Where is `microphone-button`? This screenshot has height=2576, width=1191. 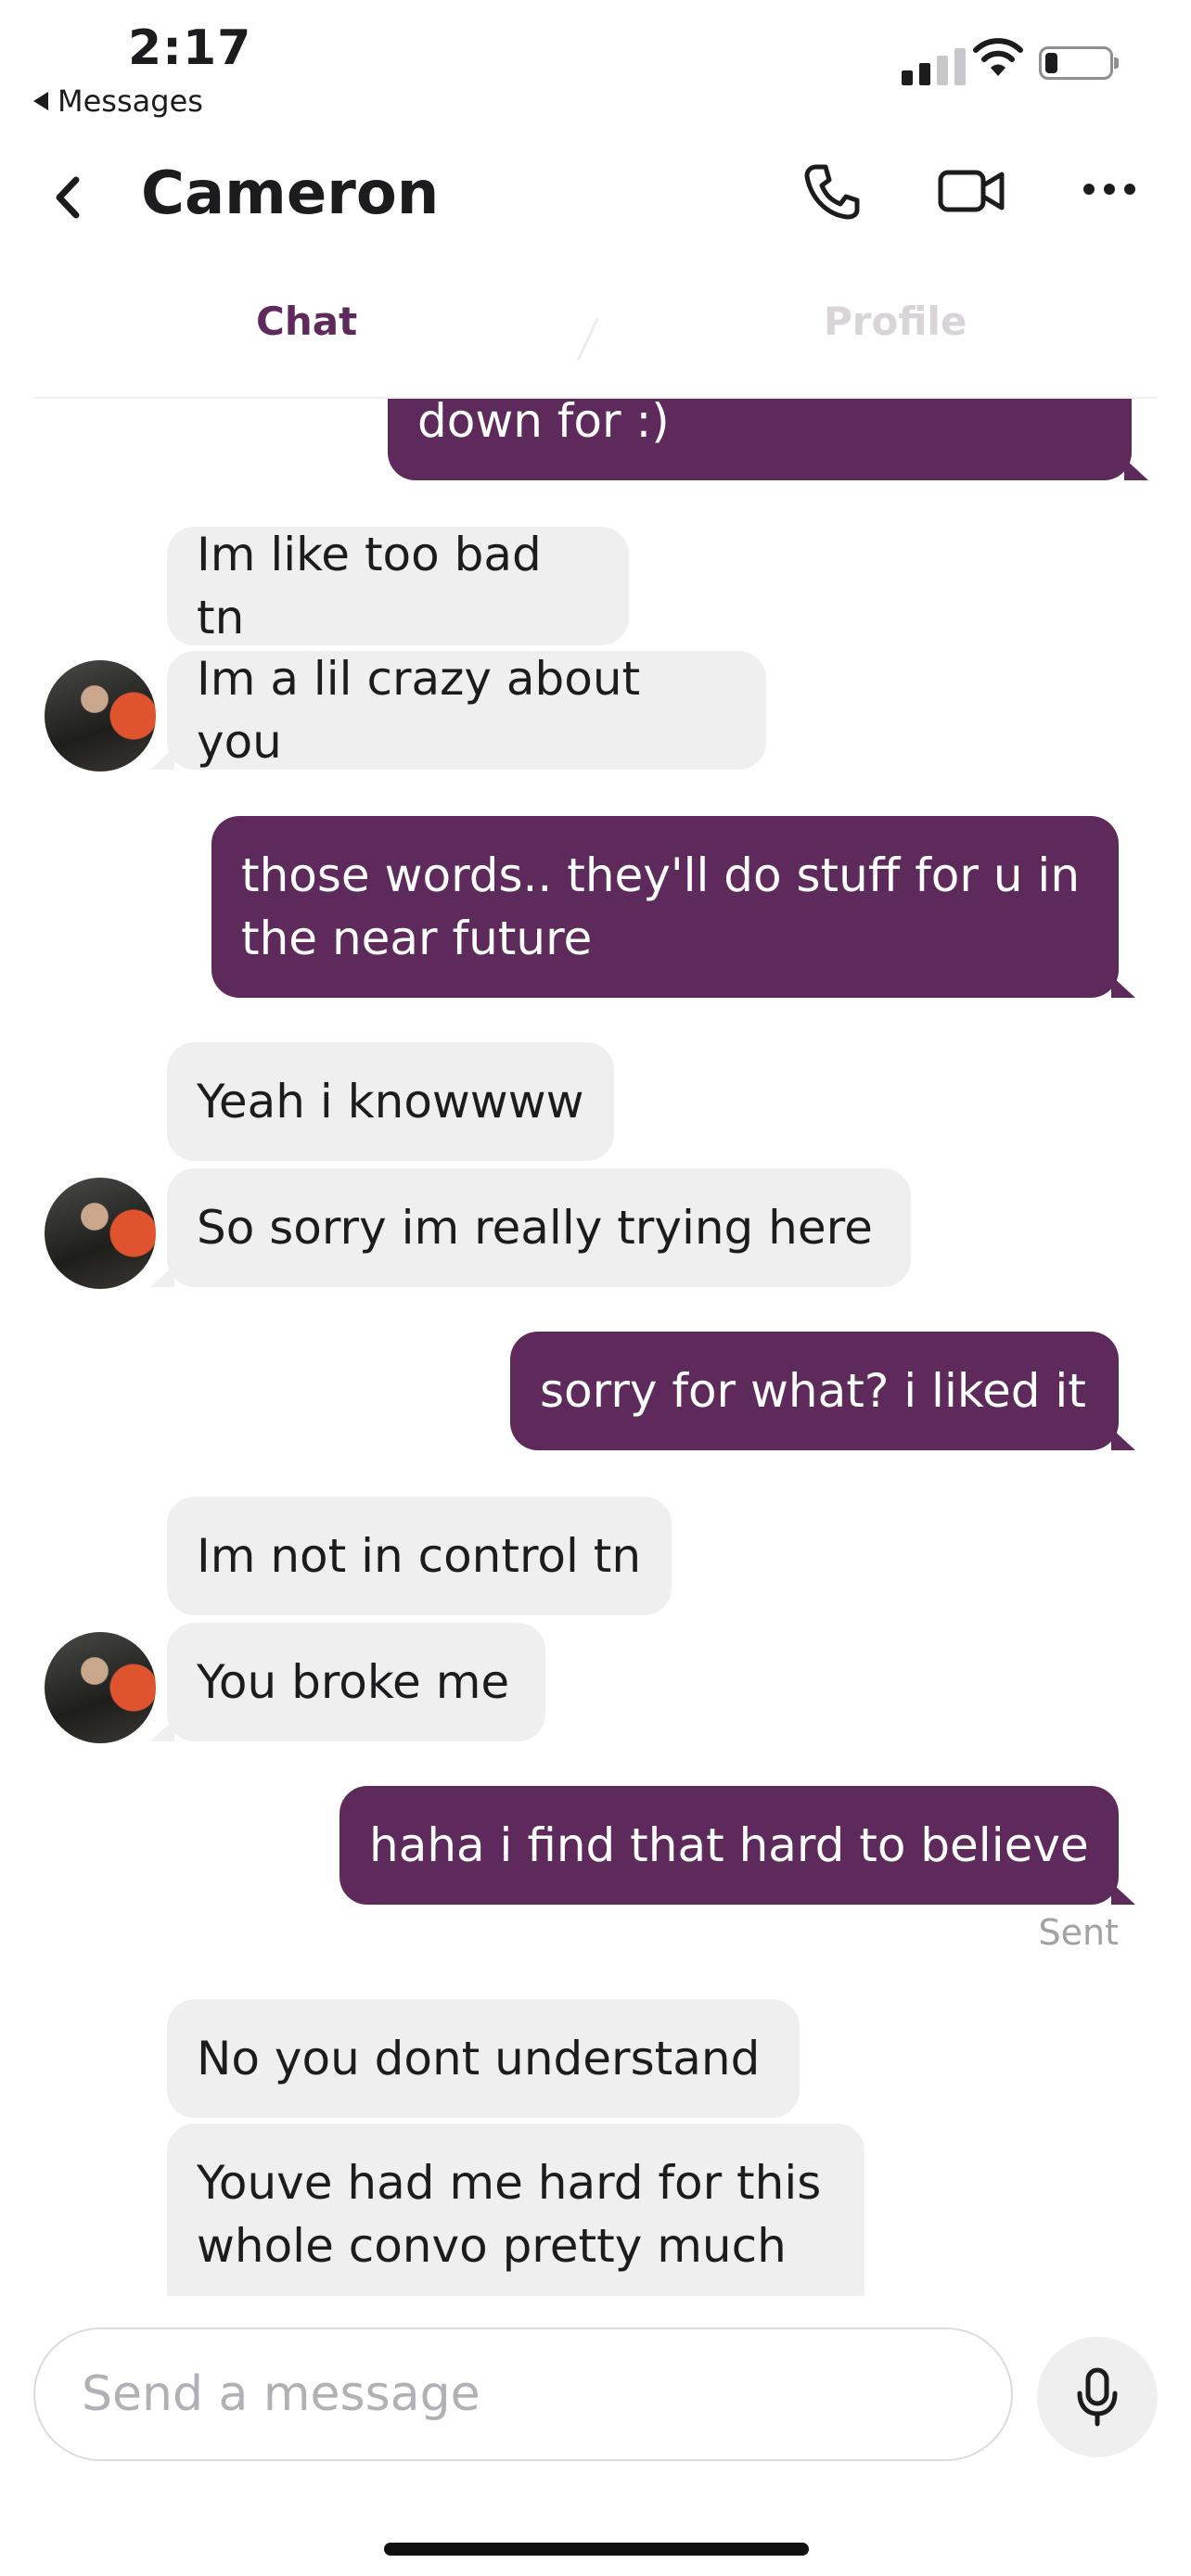 microphone-button is located at coordinates (1097, 2397).